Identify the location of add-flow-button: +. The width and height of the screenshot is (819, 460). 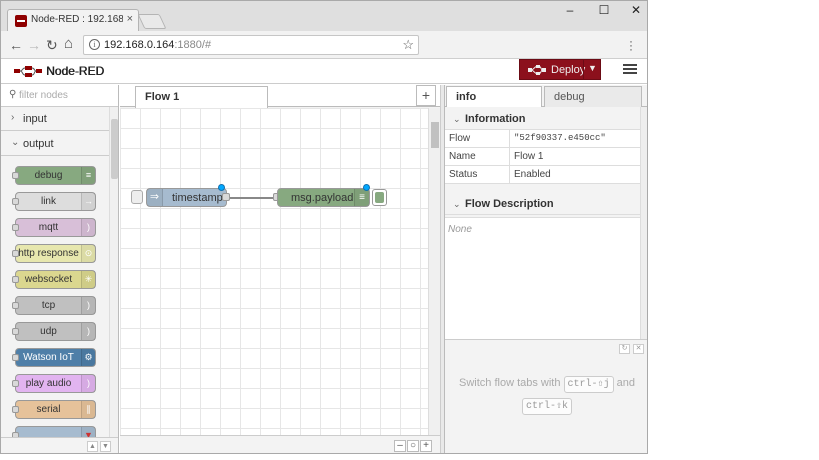
(426, 95).